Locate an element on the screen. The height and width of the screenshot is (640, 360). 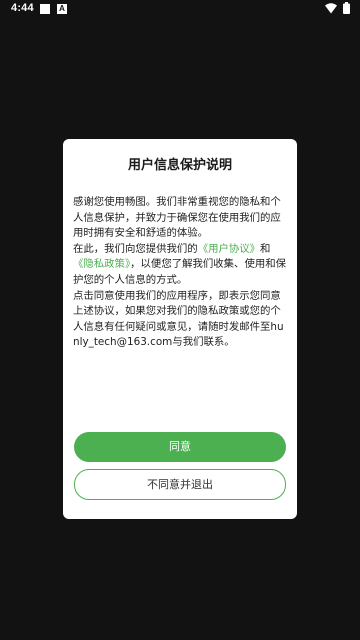
a-icon: A is located at coordinates (62, 9).